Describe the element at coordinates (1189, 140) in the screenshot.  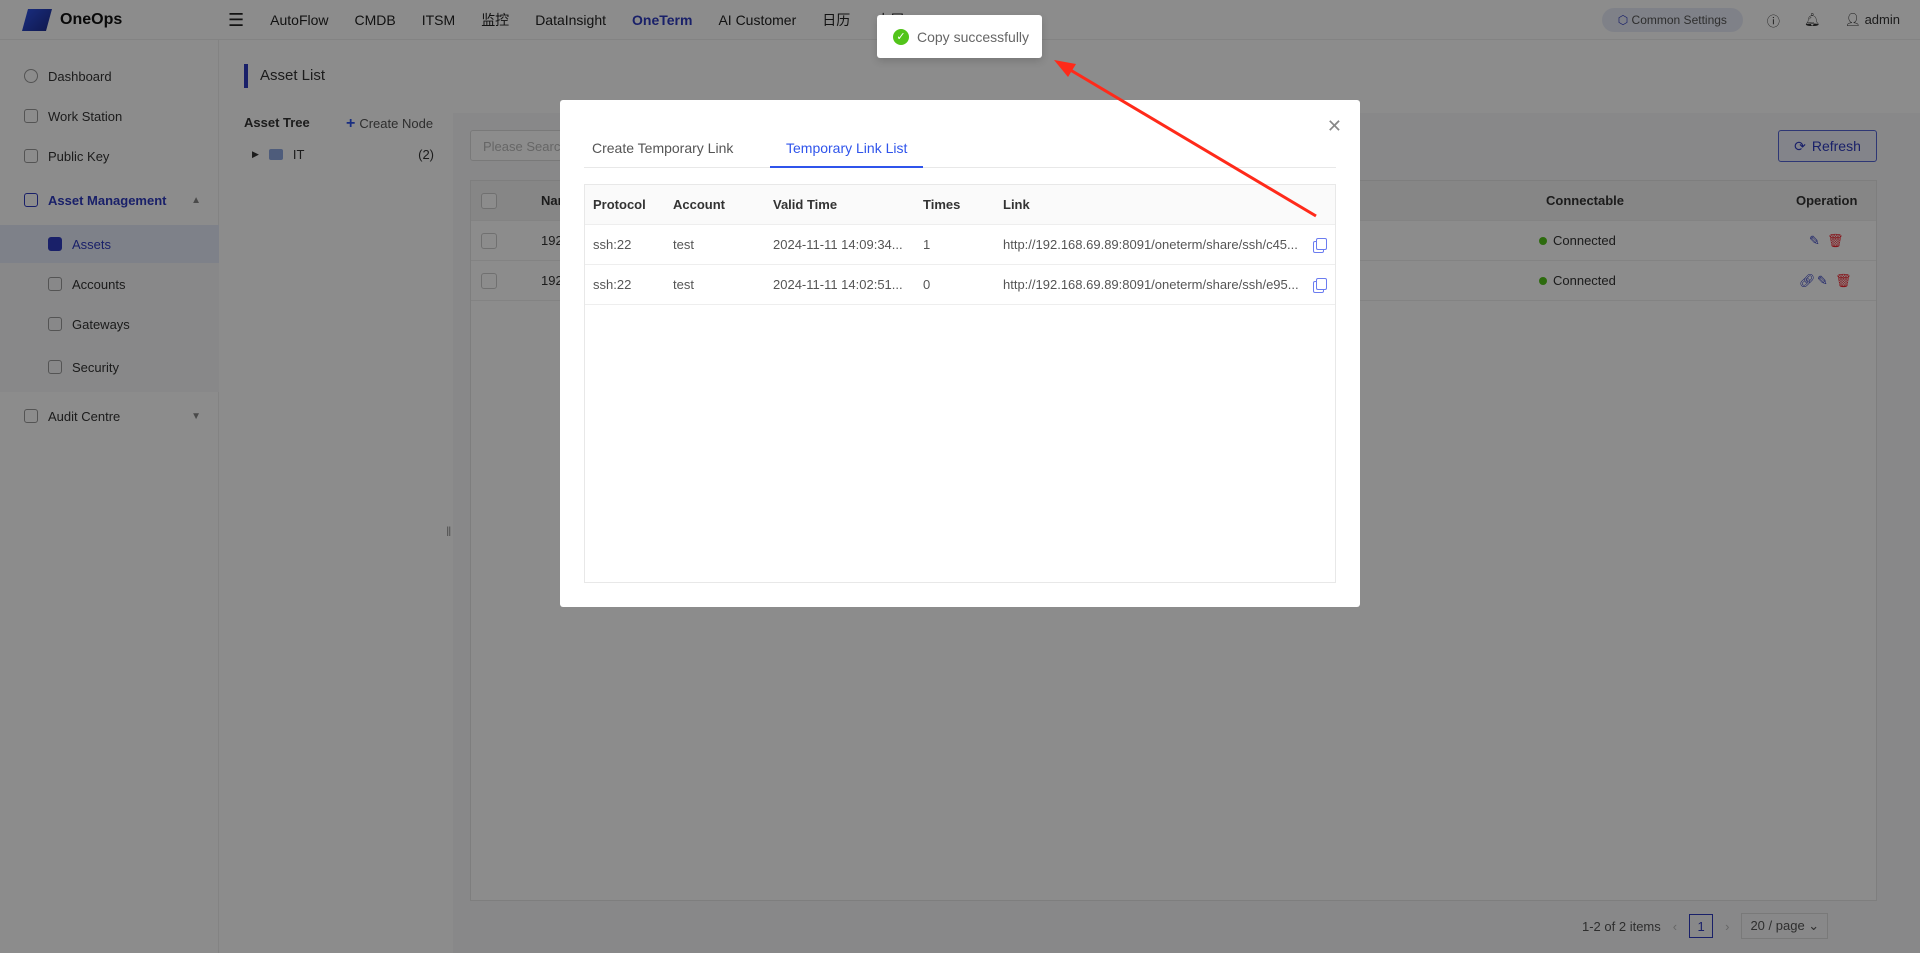
I see `annotation-arrow-line` at that location.